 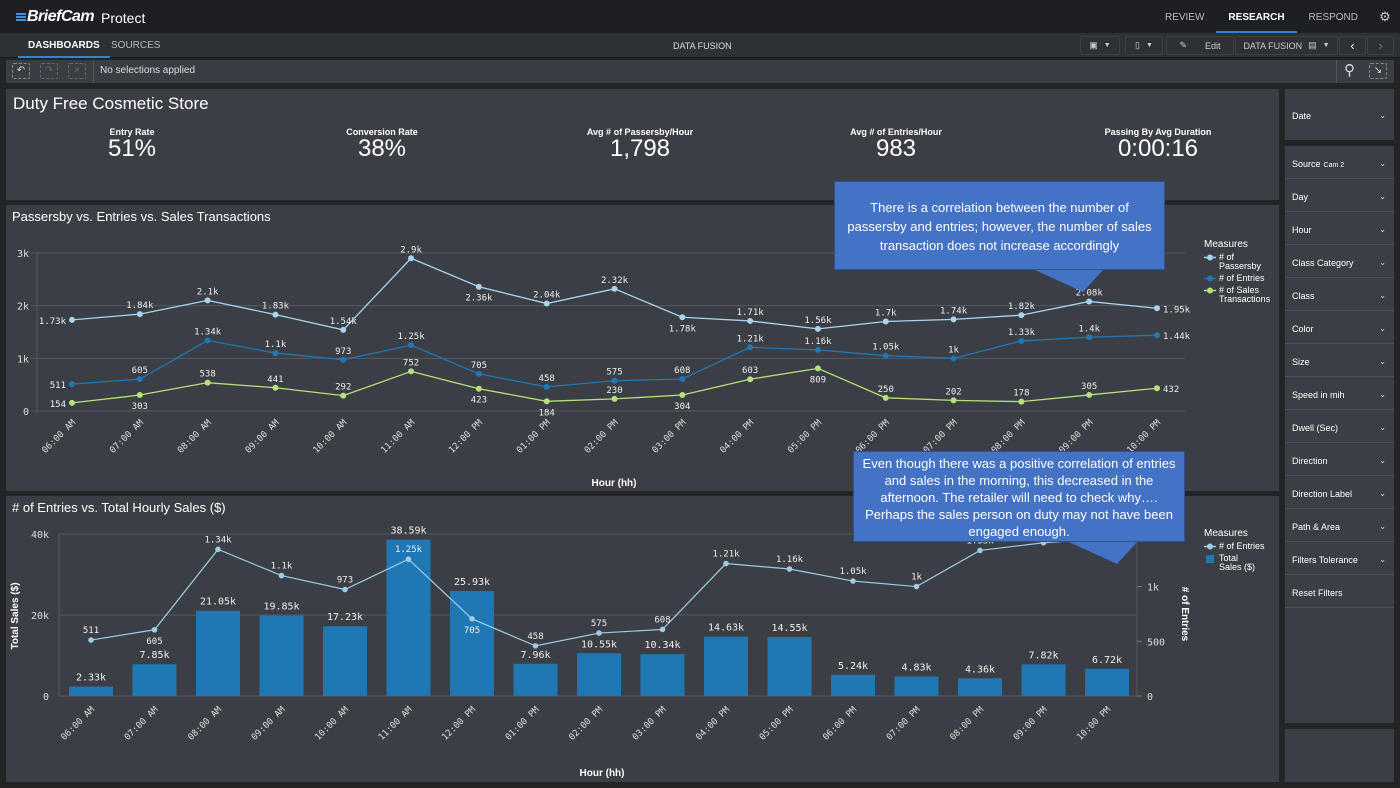 What do you see at coordinates (1352, 45) in the screenshot?
I see `chevron-left-icon: ‹` at bounding box center [1352, 45].